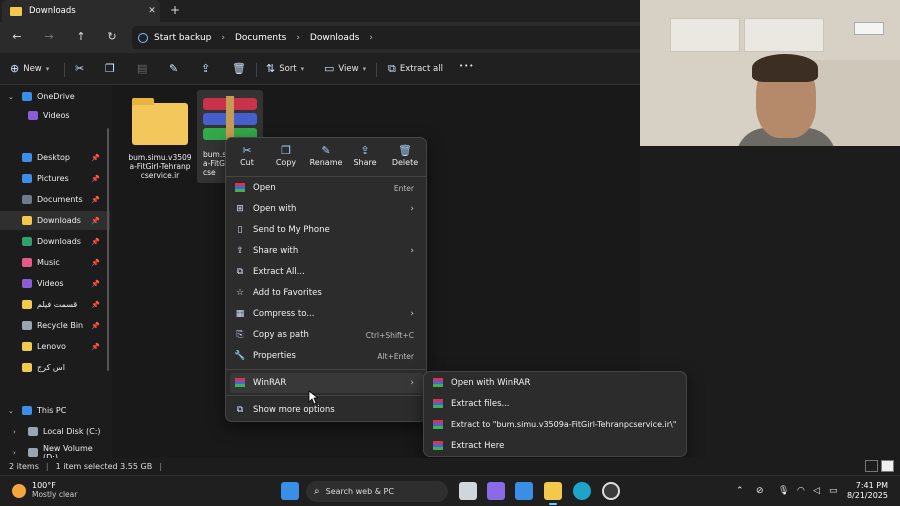 The image size is (900, 506). Describe the element at coordinates (386, 37) in the screenshot. I see `address-bar: Start backup › Documents › Downloads ›` at that location.